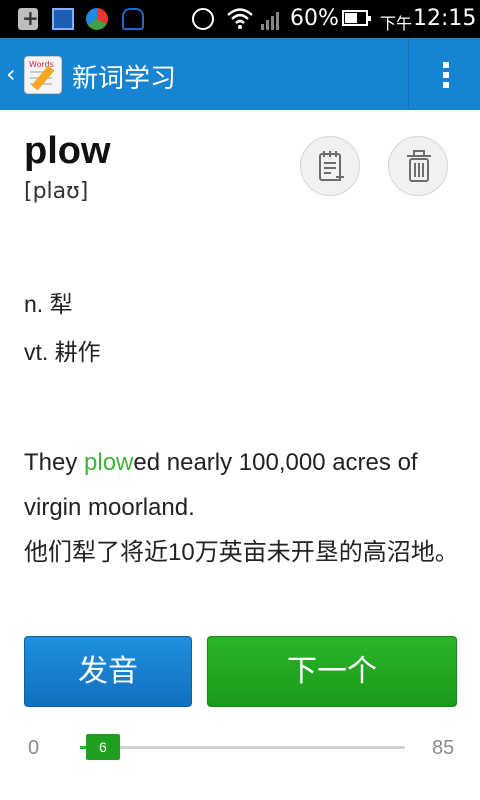  What do you see at coordinates (62, 352) in the screenshot?
I see `meaning-verb: vt. 耕作` at bounding box center [62, 352].